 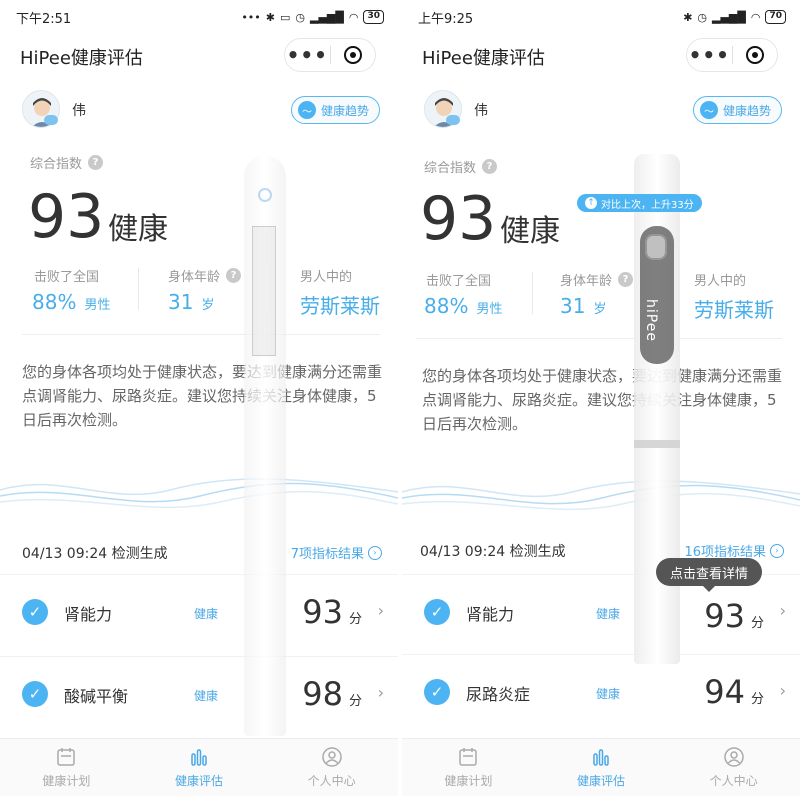 I want to click on list-item: ✓ 尿路炎症 健康 94 分 ›, so click(x=601, y=694).